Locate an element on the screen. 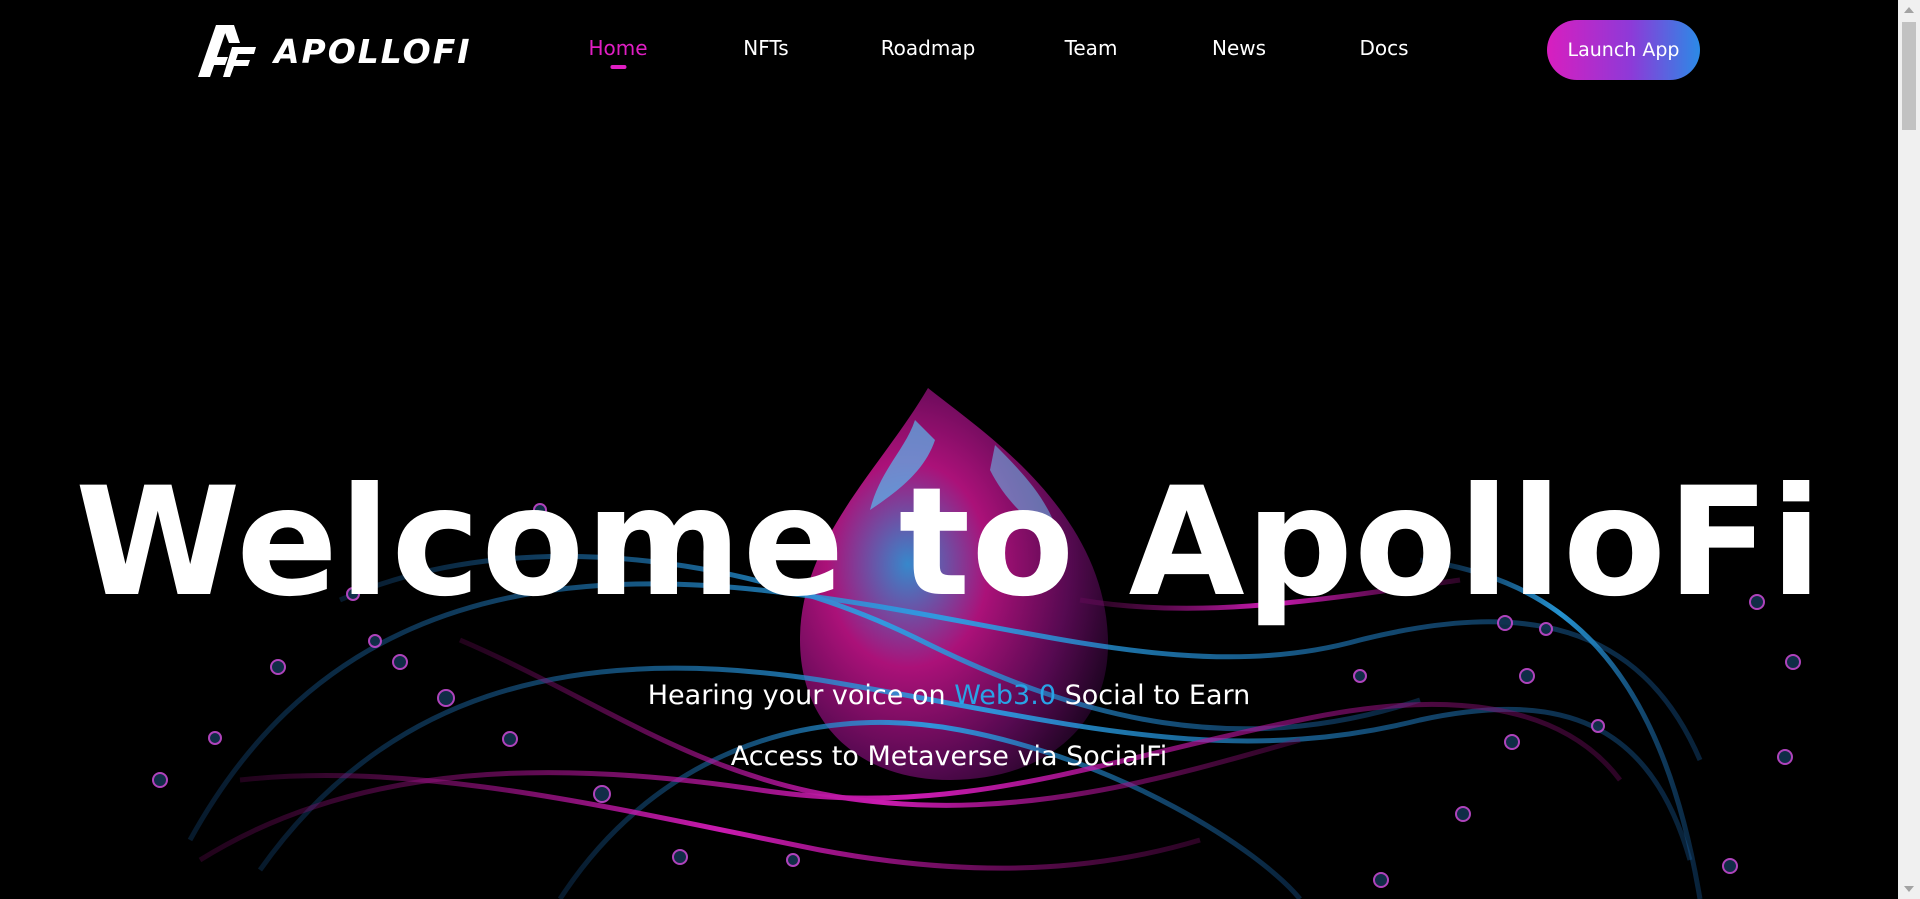 This screenshot has height=899, width=1920. active-nav-indicator is located at coordinates (618, 67).